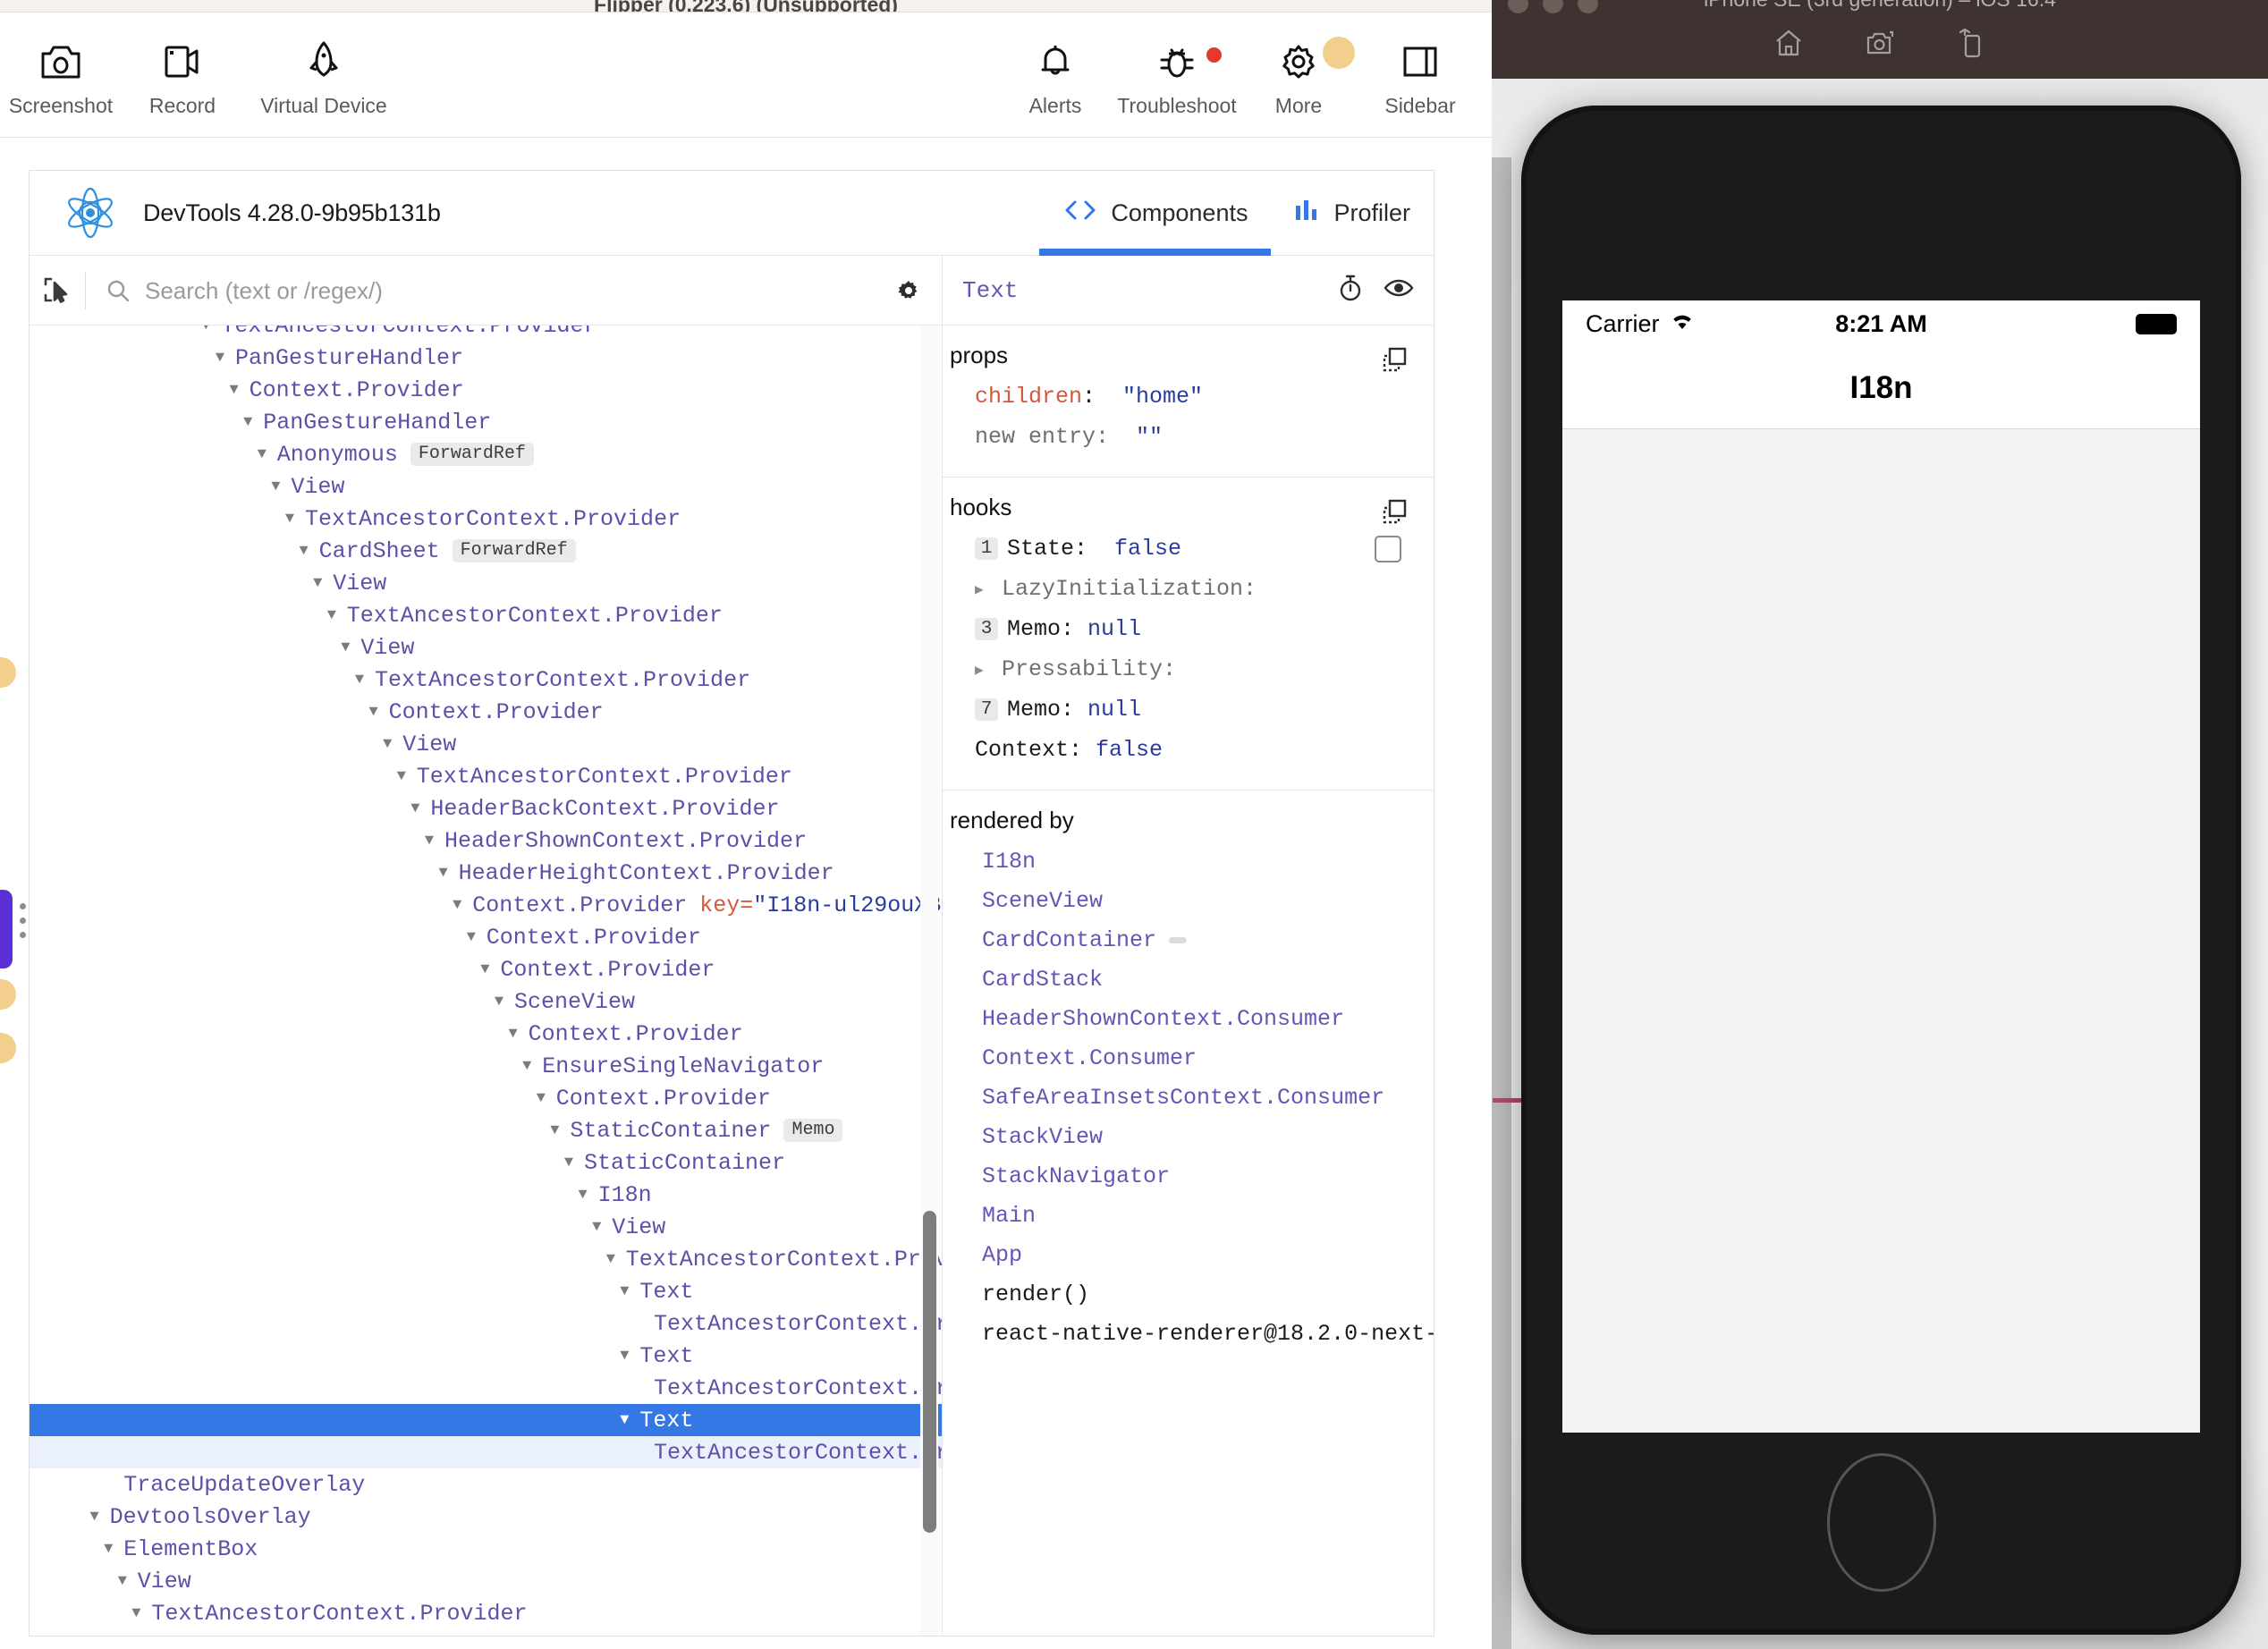 The height and width of the screenshot is (1649, 2268). I want to click on tree-row: ▼ I18n, so click(486, 1195).